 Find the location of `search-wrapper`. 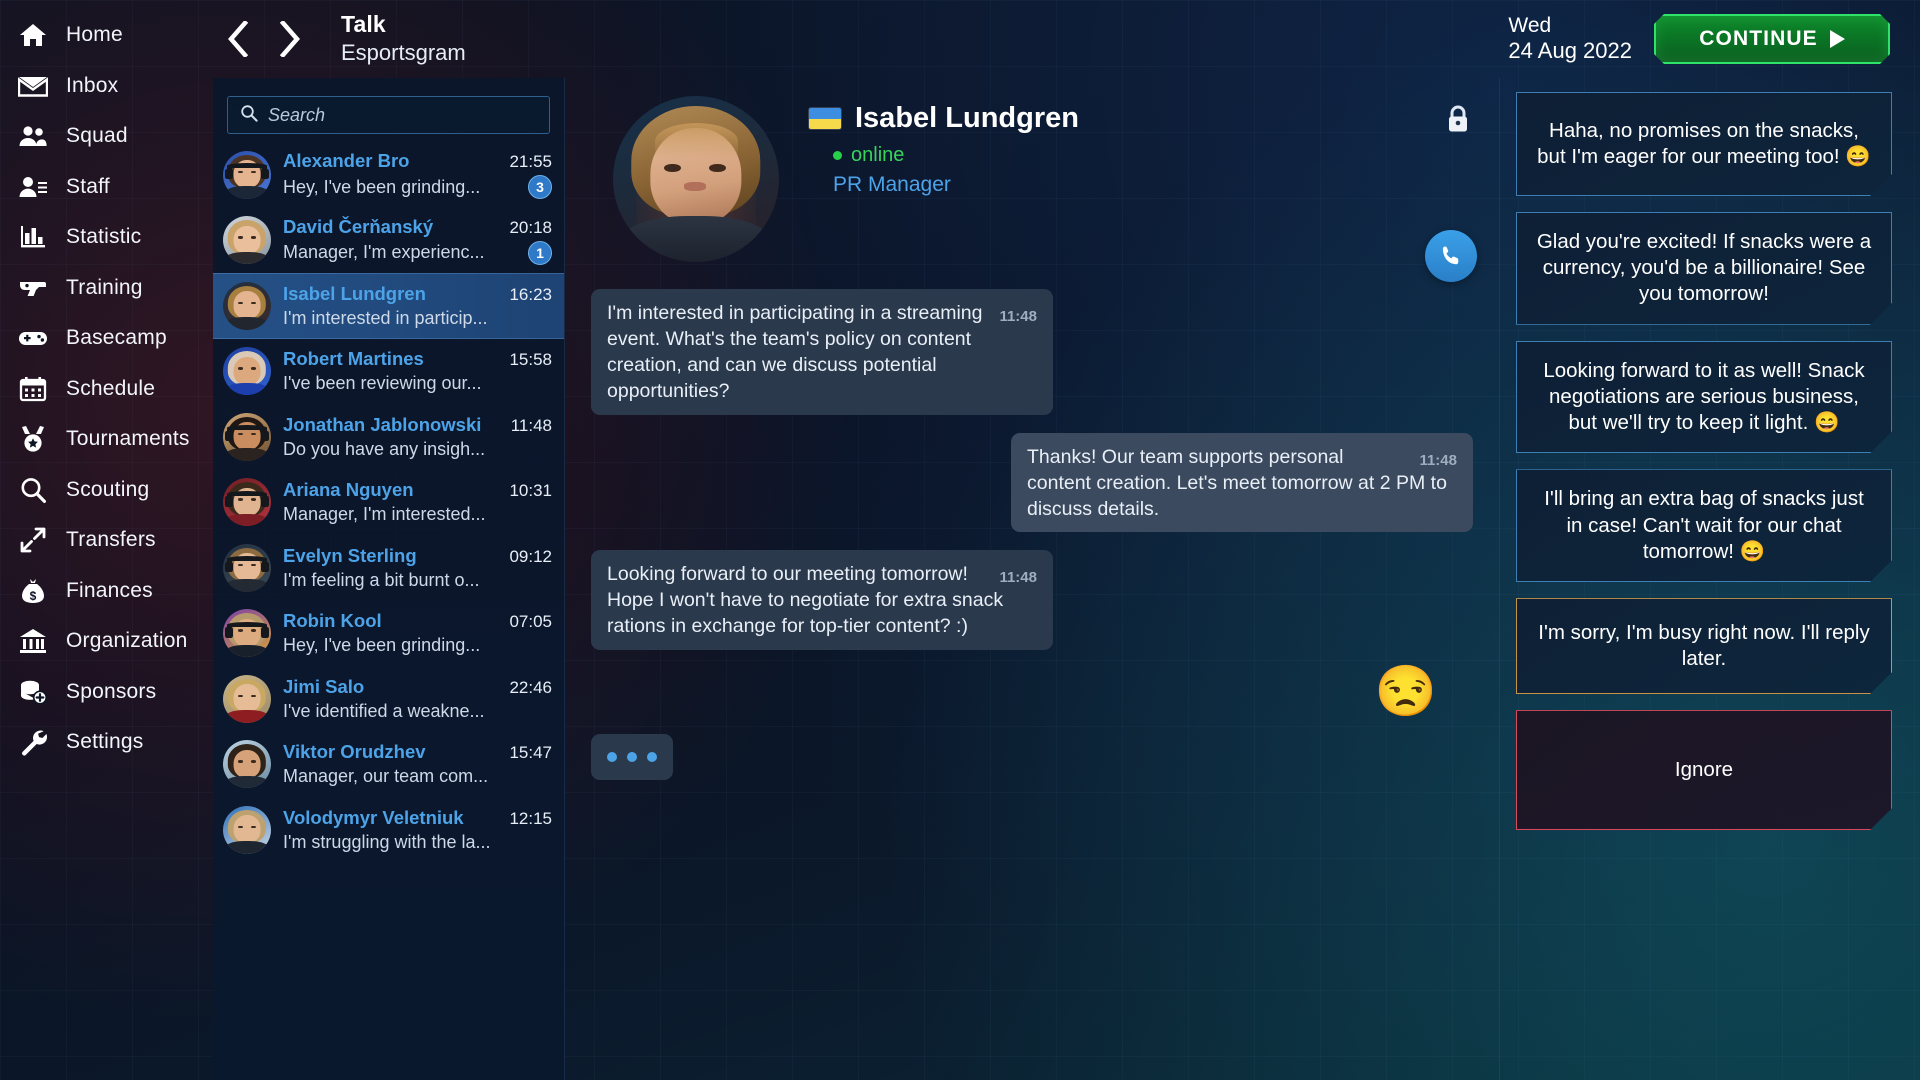

search-wrapper is located at coordinates (388, 110).